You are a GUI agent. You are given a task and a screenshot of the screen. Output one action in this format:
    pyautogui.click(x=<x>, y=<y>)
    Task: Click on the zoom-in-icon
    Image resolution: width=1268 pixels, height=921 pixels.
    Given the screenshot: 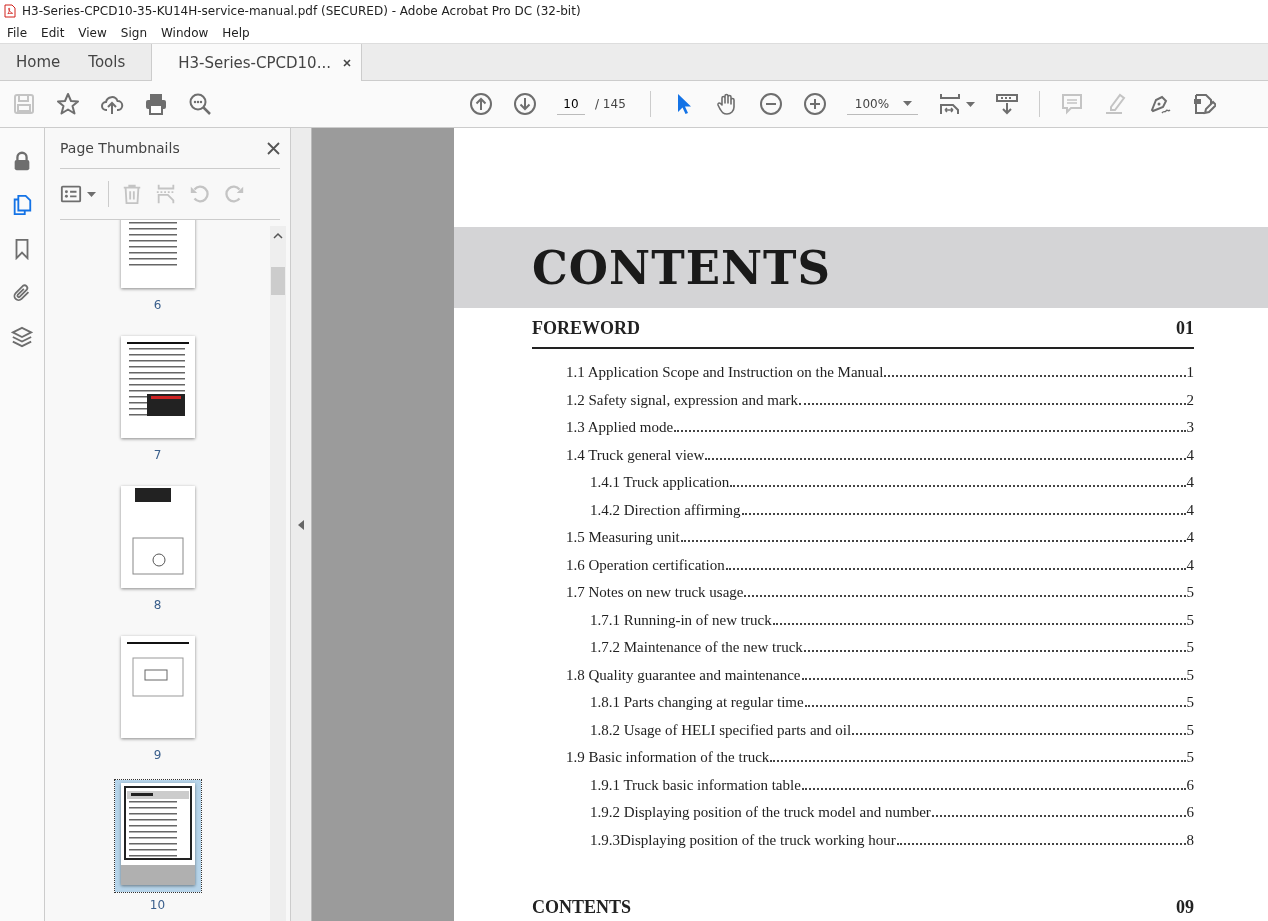 What is the action you would take?
    pyautogui.click(x=814, y=104)
    